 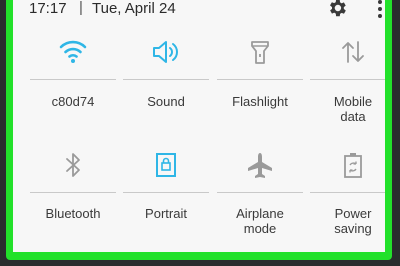 I want to click on flashlight-icon, so click(x=260, y=53).